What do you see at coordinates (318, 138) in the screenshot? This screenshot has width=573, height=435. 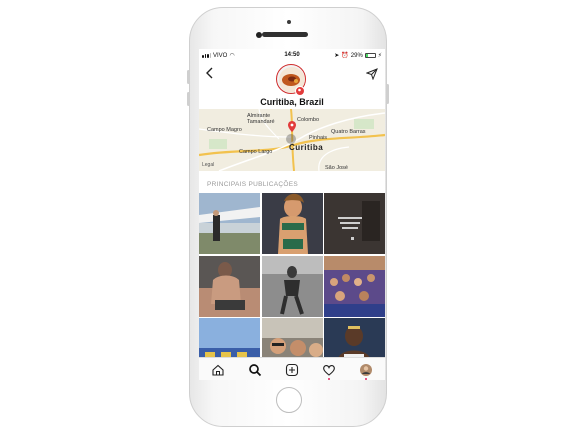 I see `map-label: Pinhais` at bounding box center [318, 138].